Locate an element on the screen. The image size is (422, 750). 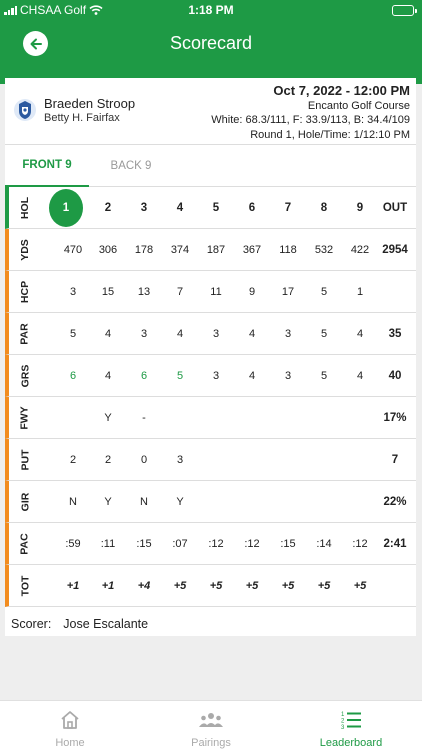
nav-pairings: Pairings is located at coordinates (211, 725).